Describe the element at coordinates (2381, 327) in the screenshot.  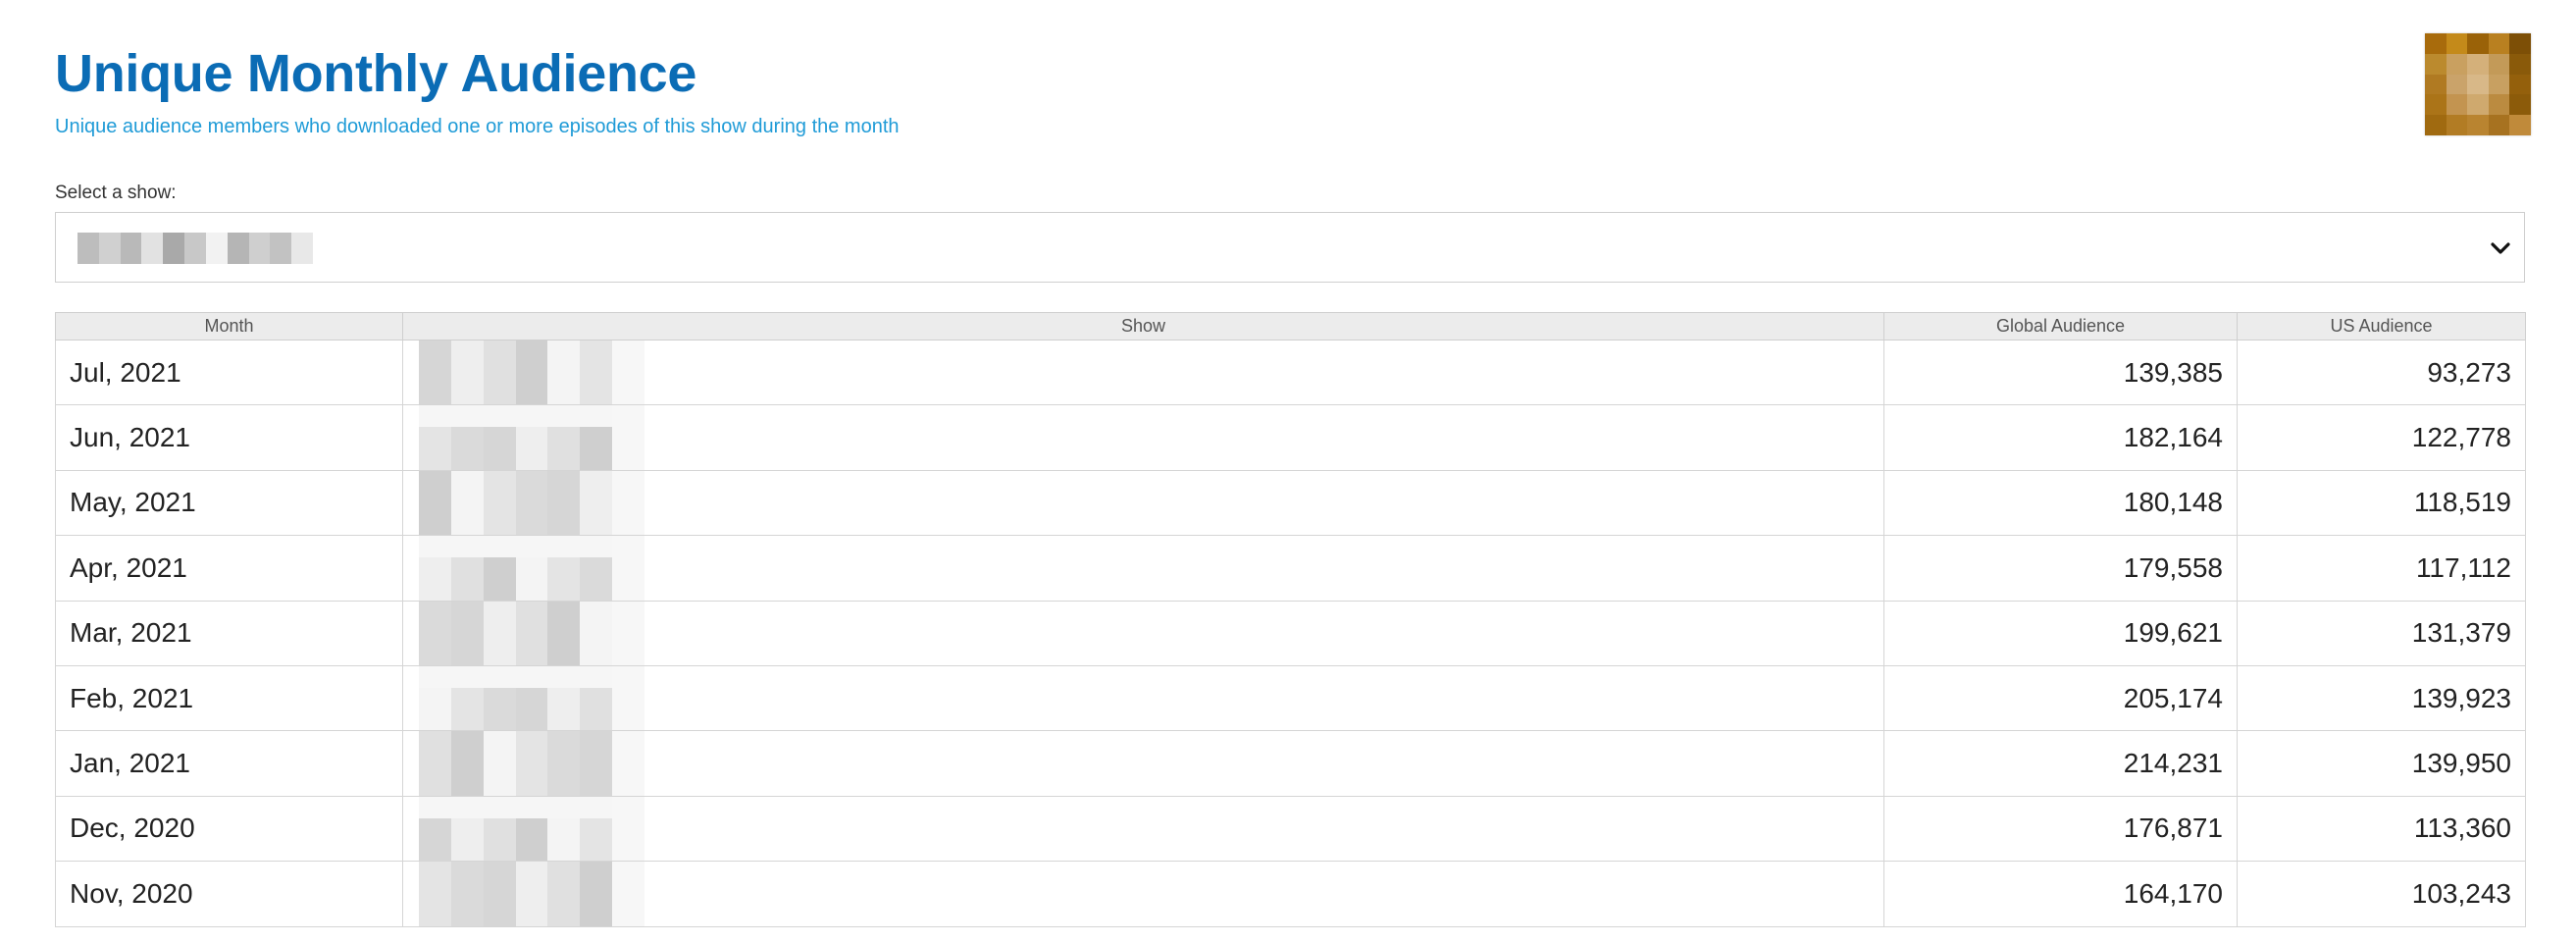
I see `column-header-us-audience: US Audience` at that location.